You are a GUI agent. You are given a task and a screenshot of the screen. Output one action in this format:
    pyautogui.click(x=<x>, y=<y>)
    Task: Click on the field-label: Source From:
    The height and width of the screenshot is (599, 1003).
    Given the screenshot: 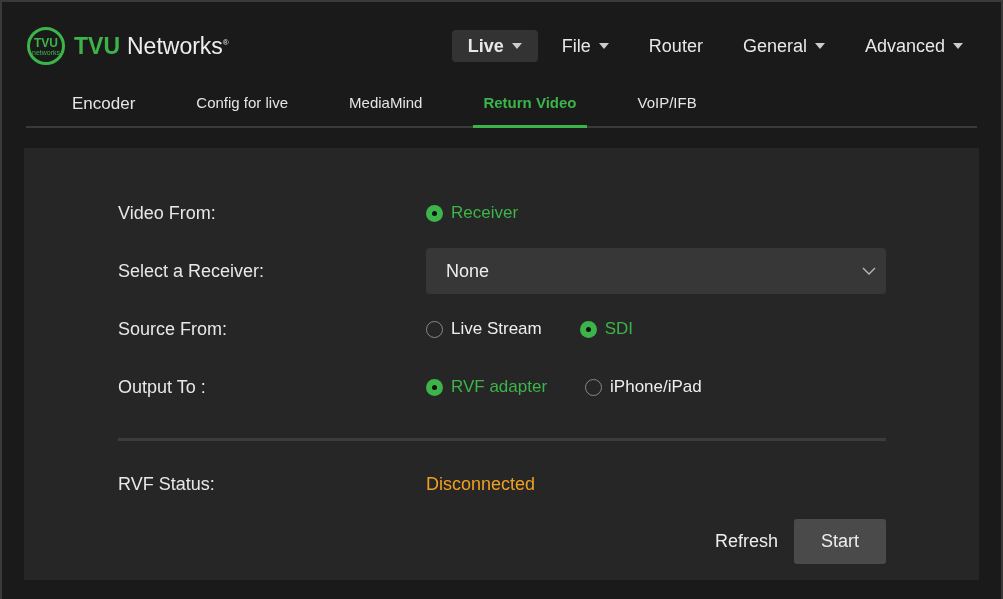 What is the action you would take?
    pyautogui.click(x=173, y=329)
    